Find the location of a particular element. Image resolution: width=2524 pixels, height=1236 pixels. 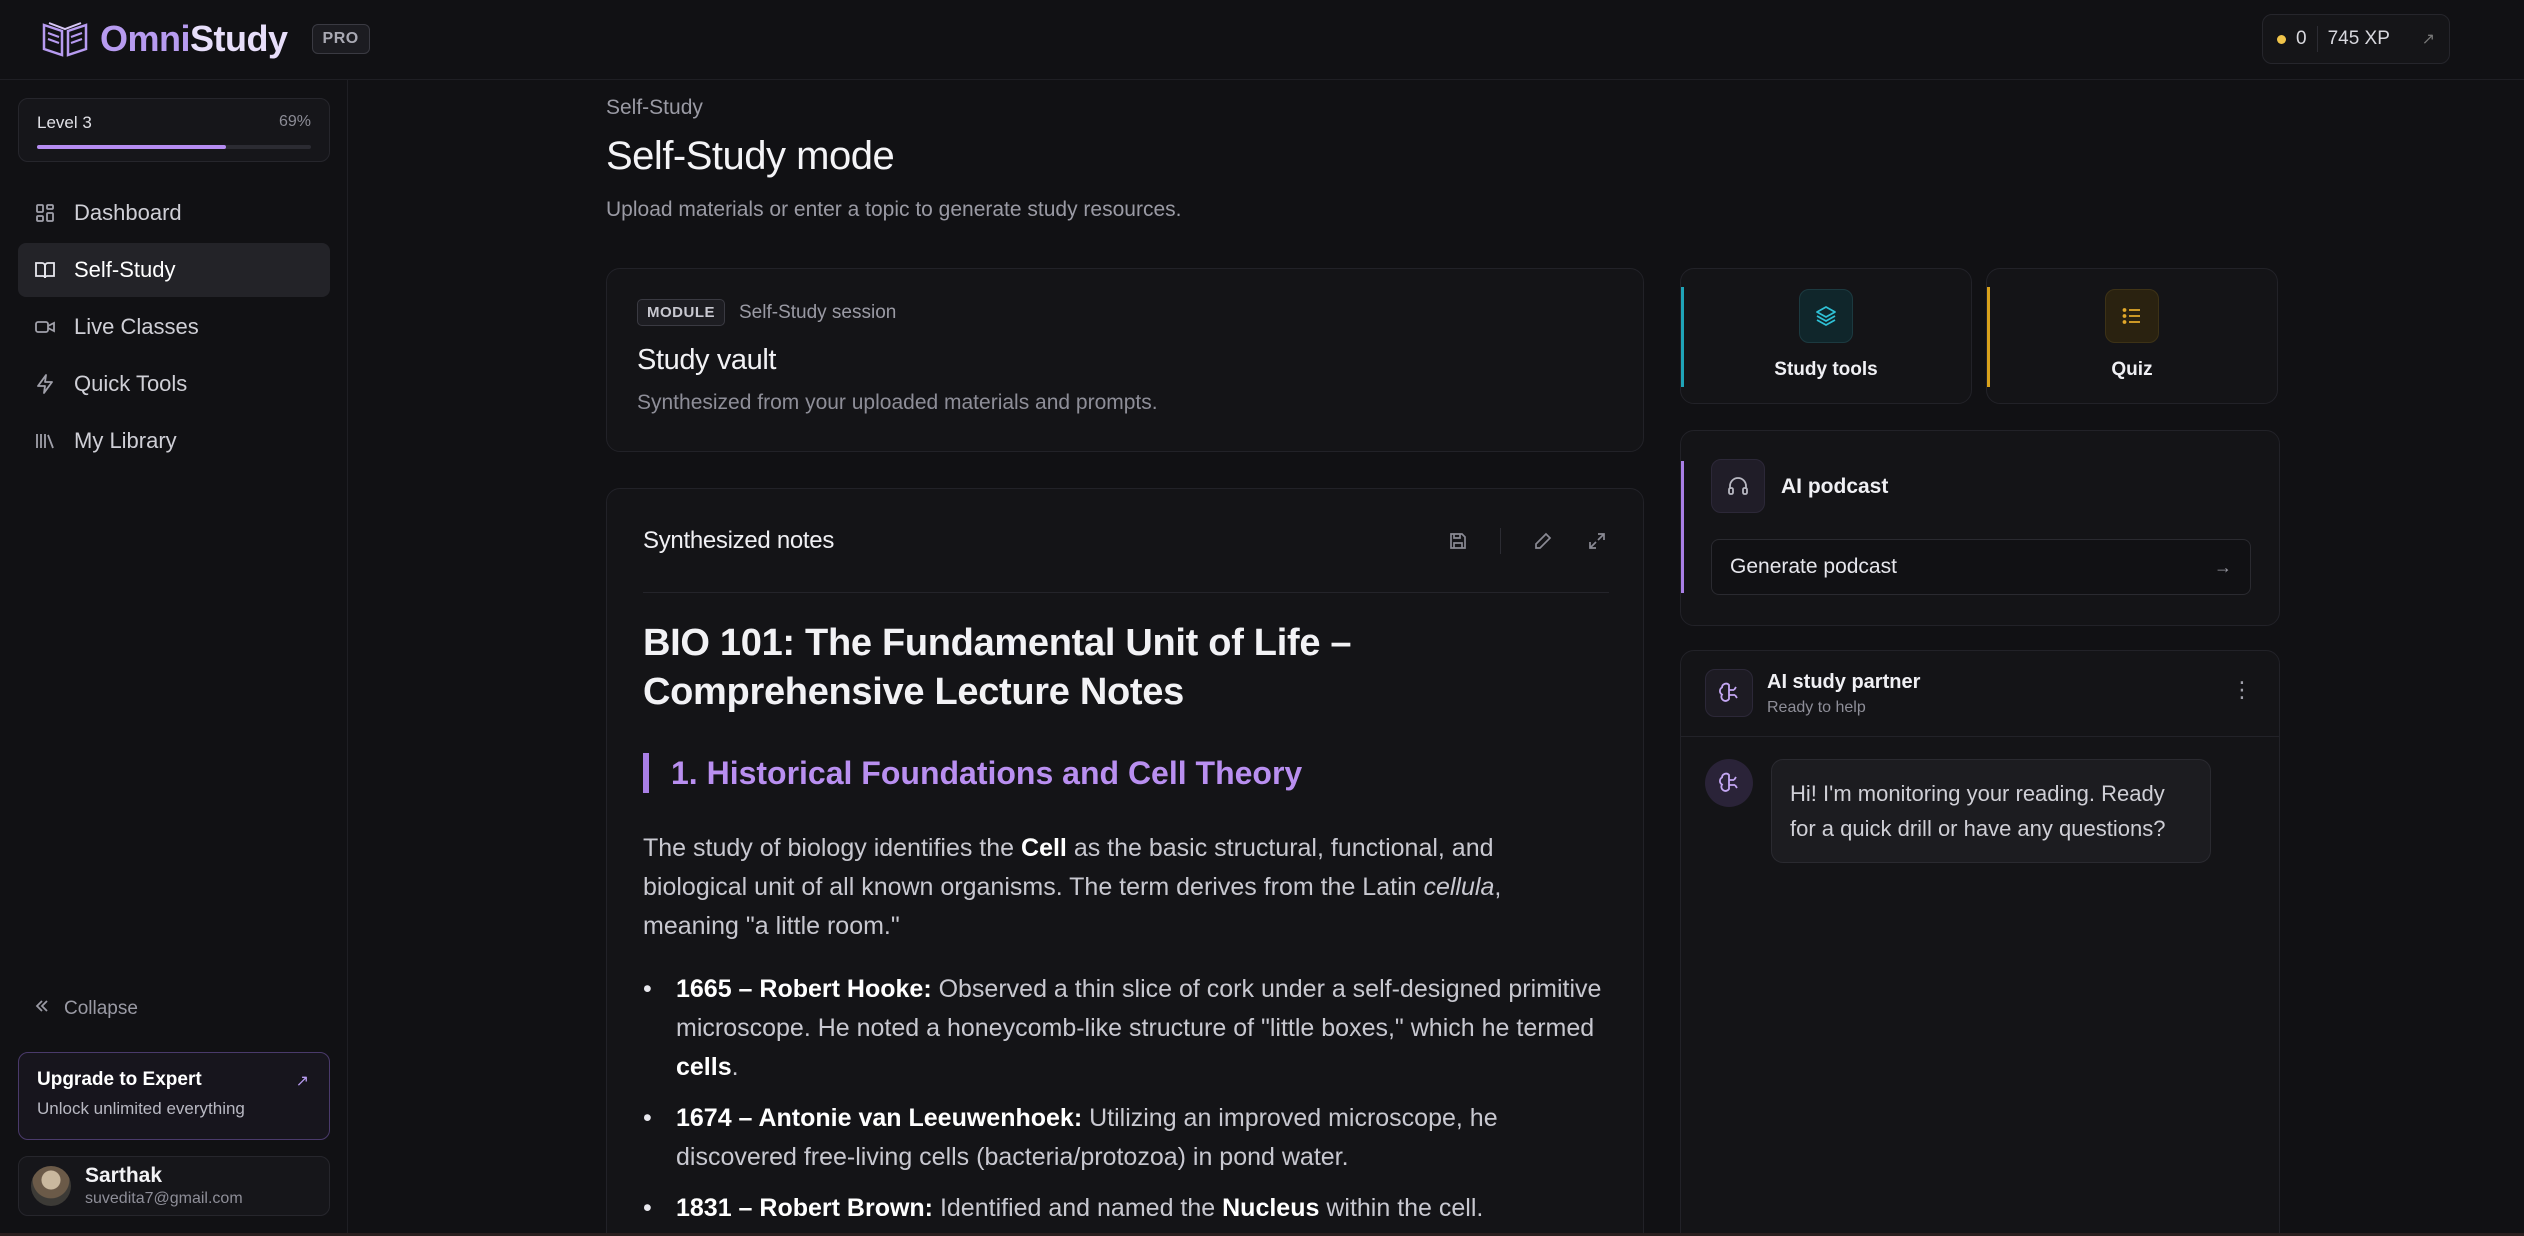

book-logo-icon is located at coordinates (65, 39).